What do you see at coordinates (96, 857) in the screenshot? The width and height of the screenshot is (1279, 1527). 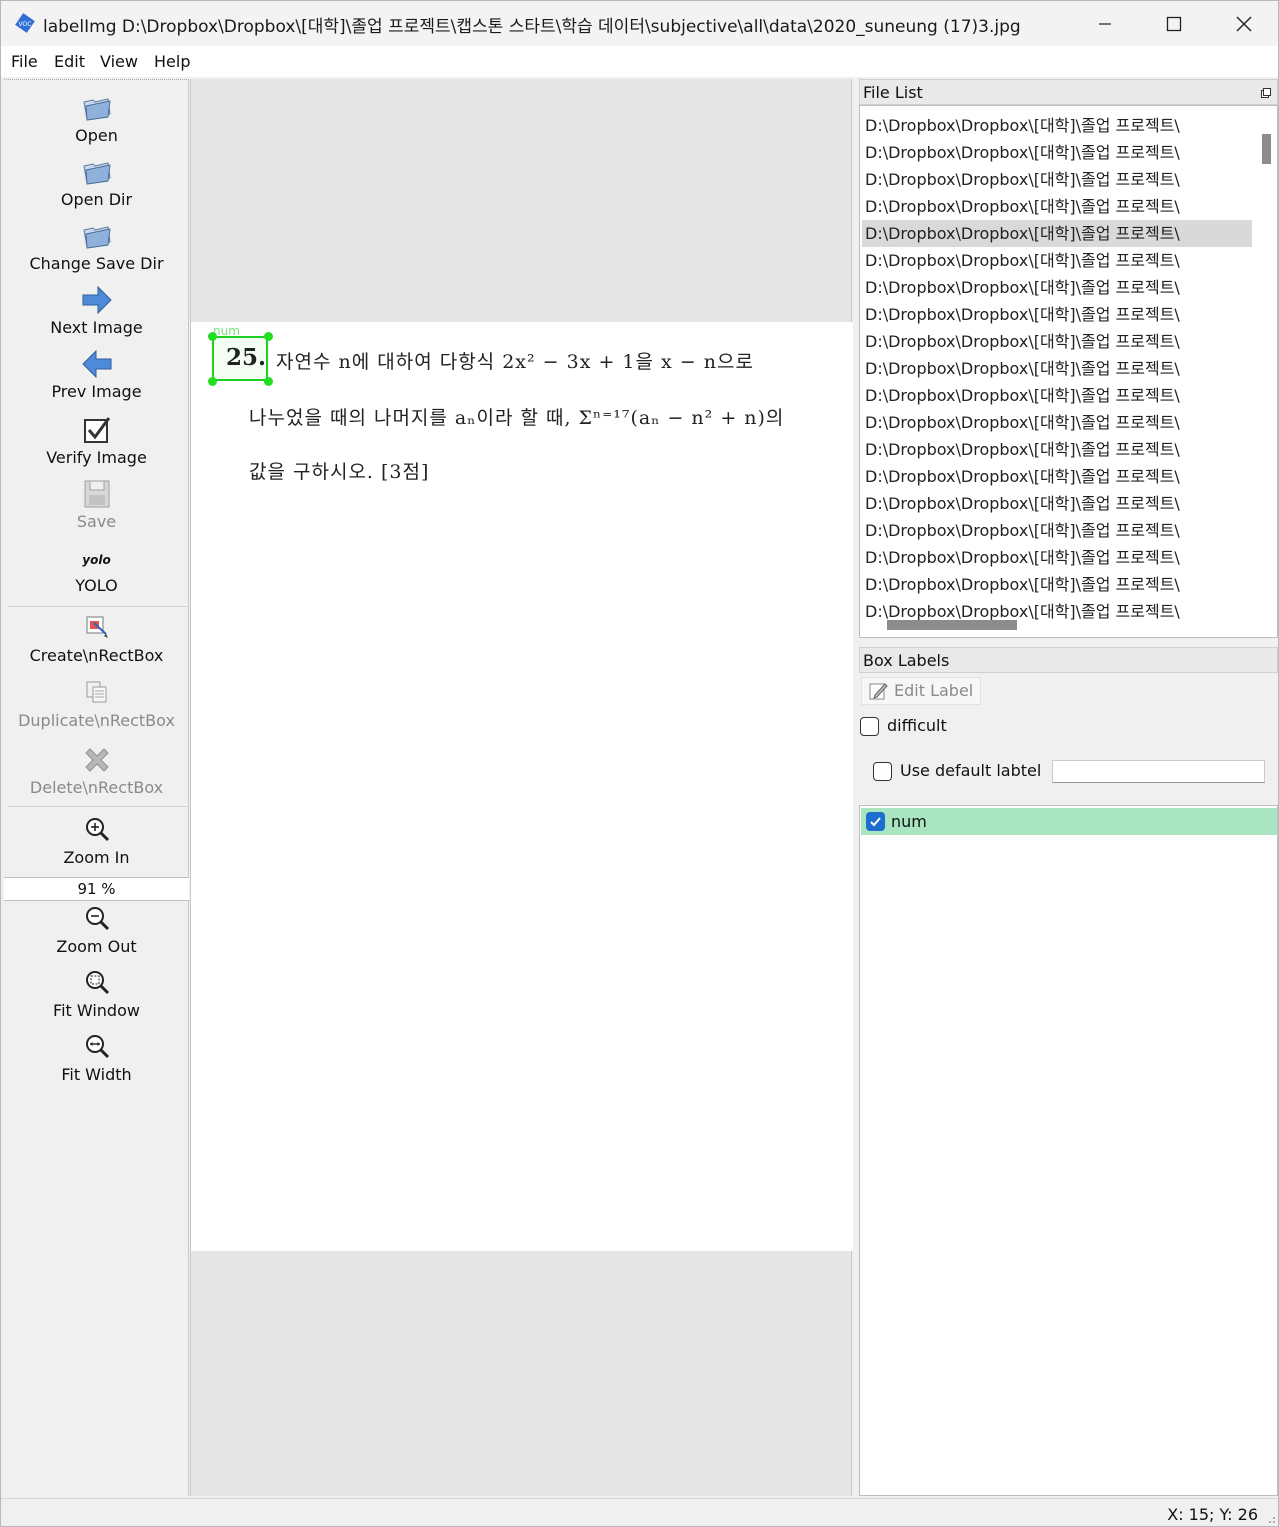 I see `zoom-in-label: Zoom In` at bounding box center [96, 857].